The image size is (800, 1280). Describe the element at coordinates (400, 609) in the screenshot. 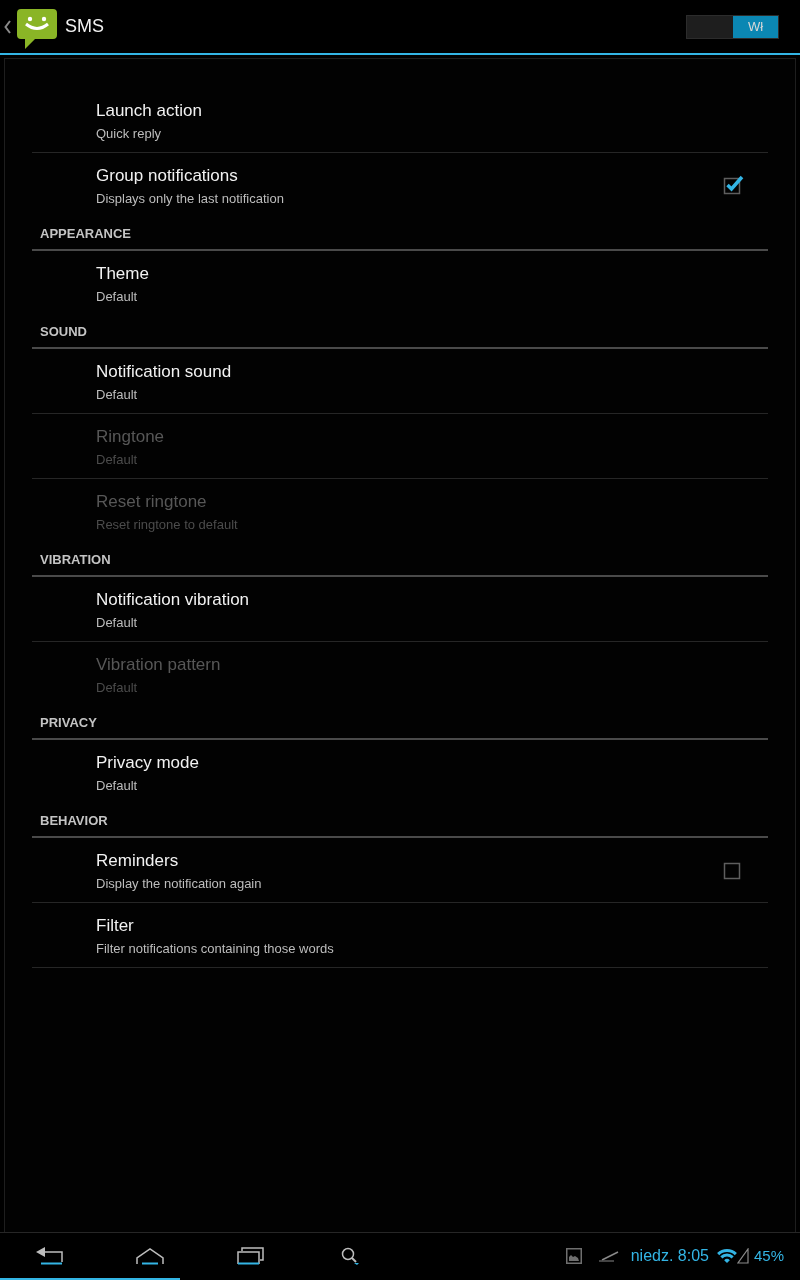

I see `preference-row: Notification vibration Default` at that location.